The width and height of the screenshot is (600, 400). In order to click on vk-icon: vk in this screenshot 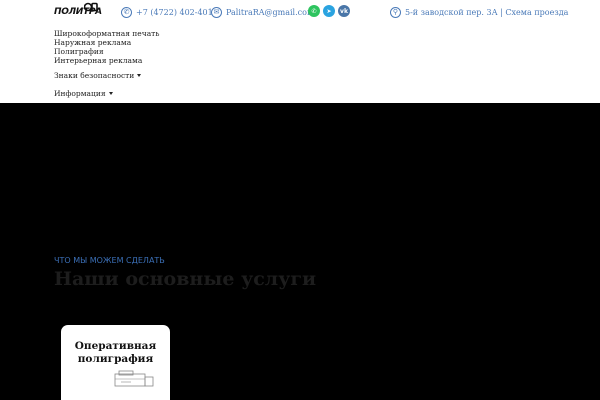, I will do `click(344, 11)`.